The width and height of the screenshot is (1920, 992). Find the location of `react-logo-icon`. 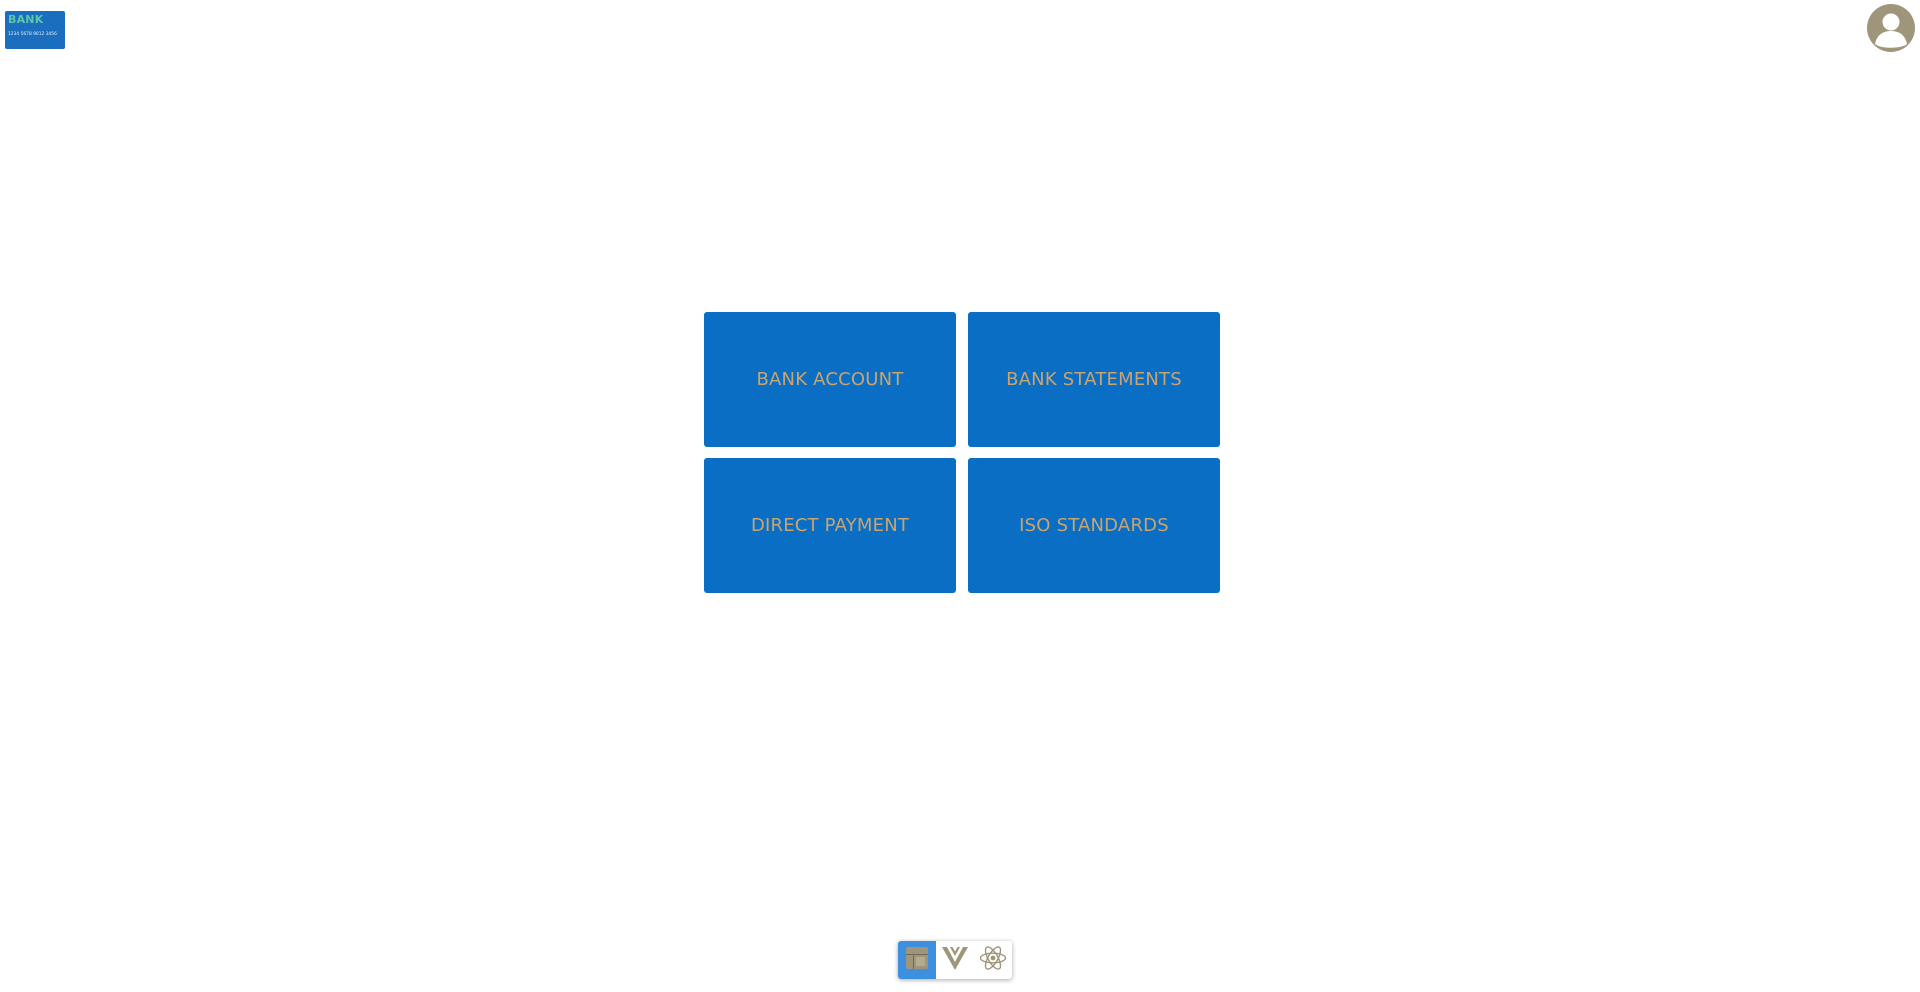

react-logo-icon is located at coordinates (993, 960).